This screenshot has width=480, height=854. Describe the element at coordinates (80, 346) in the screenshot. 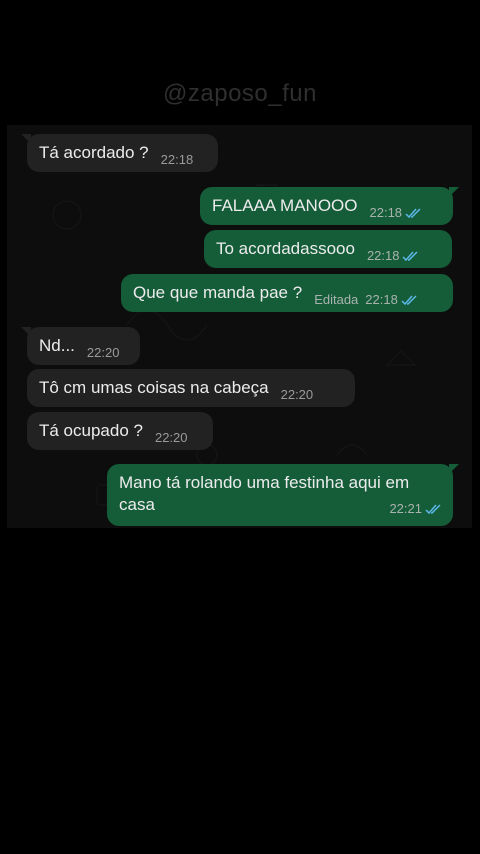

I see `message-bubble-incoming: Nd... 22:20` at that location.